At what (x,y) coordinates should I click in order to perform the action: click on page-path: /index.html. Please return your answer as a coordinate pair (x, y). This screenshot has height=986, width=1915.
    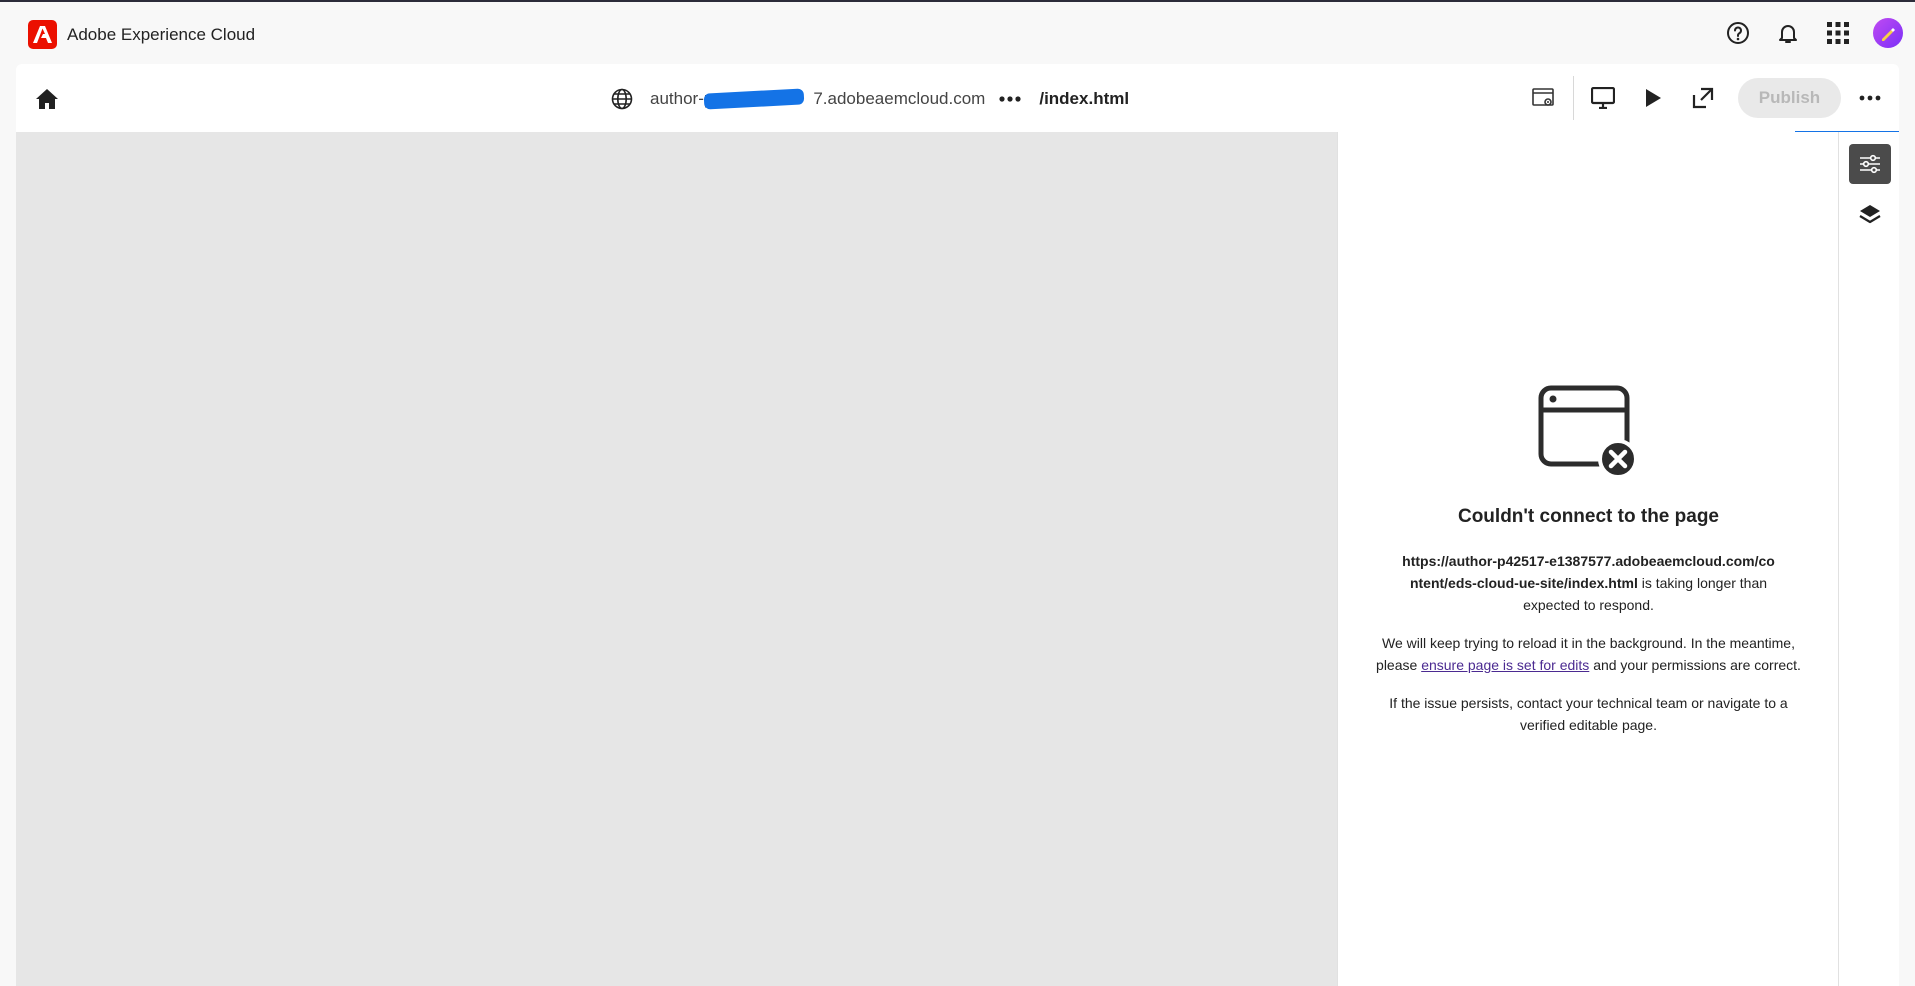
    Looking at the image, I should click on (1084, 98).